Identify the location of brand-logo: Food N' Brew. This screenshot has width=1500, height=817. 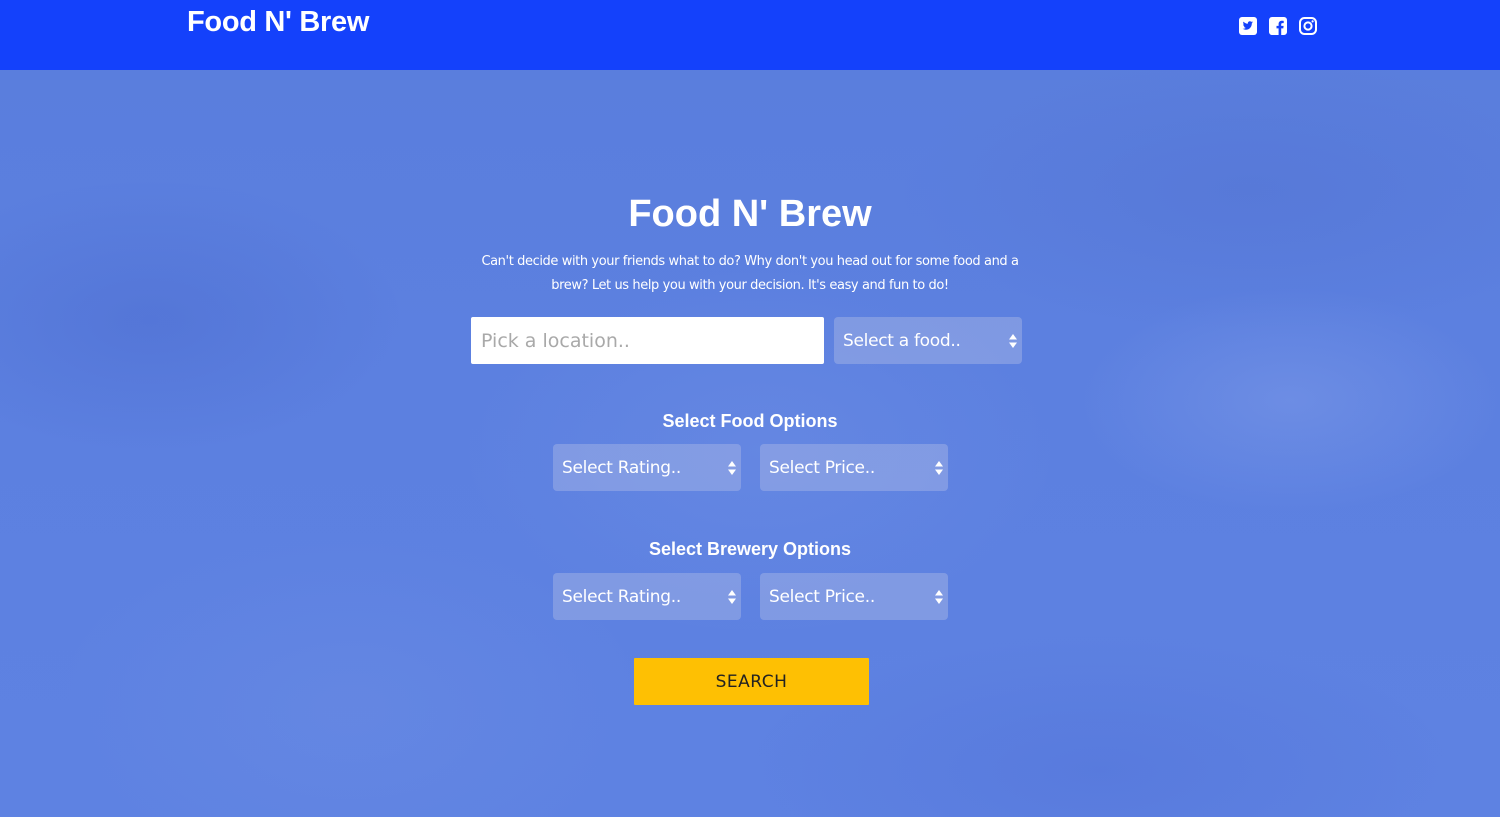
(278, 22).